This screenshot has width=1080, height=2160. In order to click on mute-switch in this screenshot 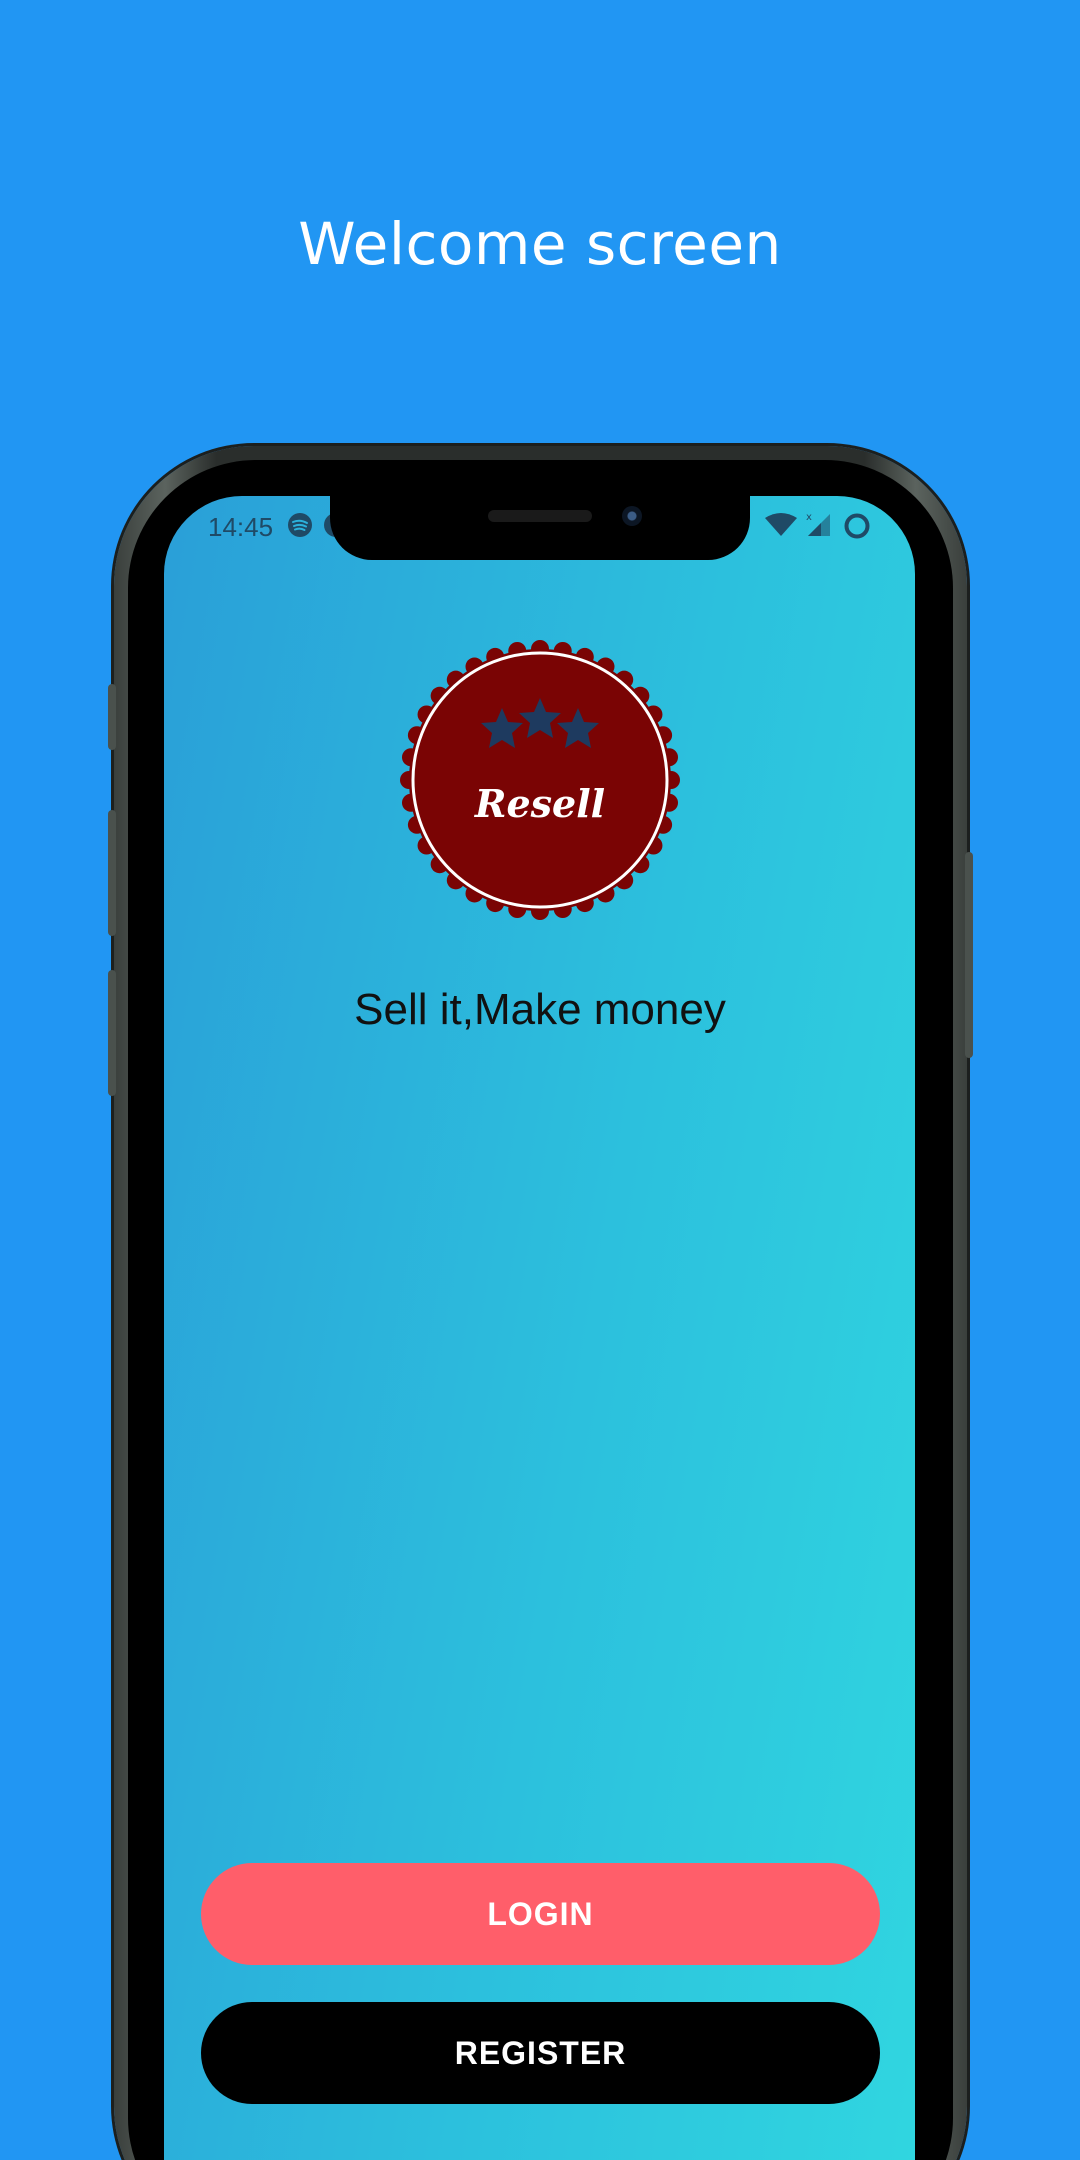, I will do `click(112, 717)`.